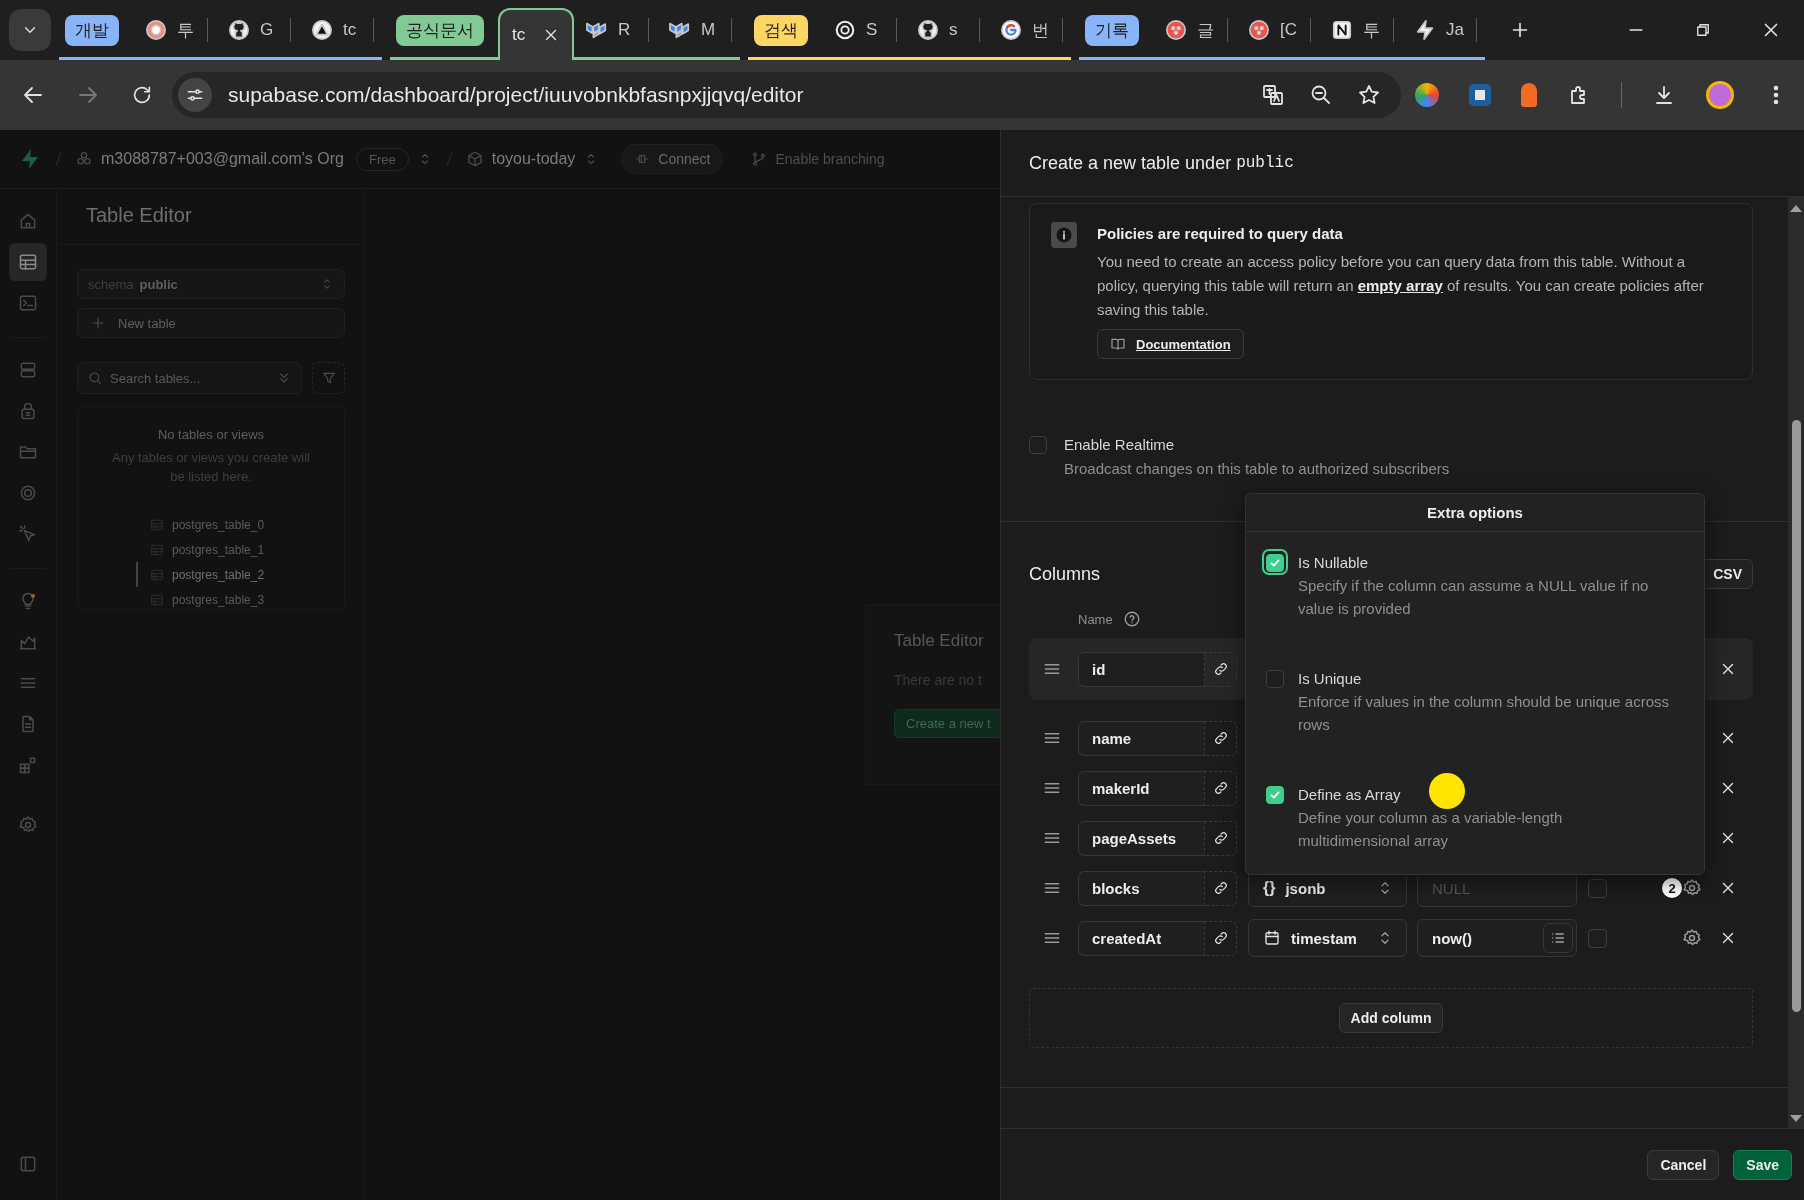  What do you see at coordinates (1369, 95) in the screenshot?
I see `star-icon` at bounding box center [1369, 95].